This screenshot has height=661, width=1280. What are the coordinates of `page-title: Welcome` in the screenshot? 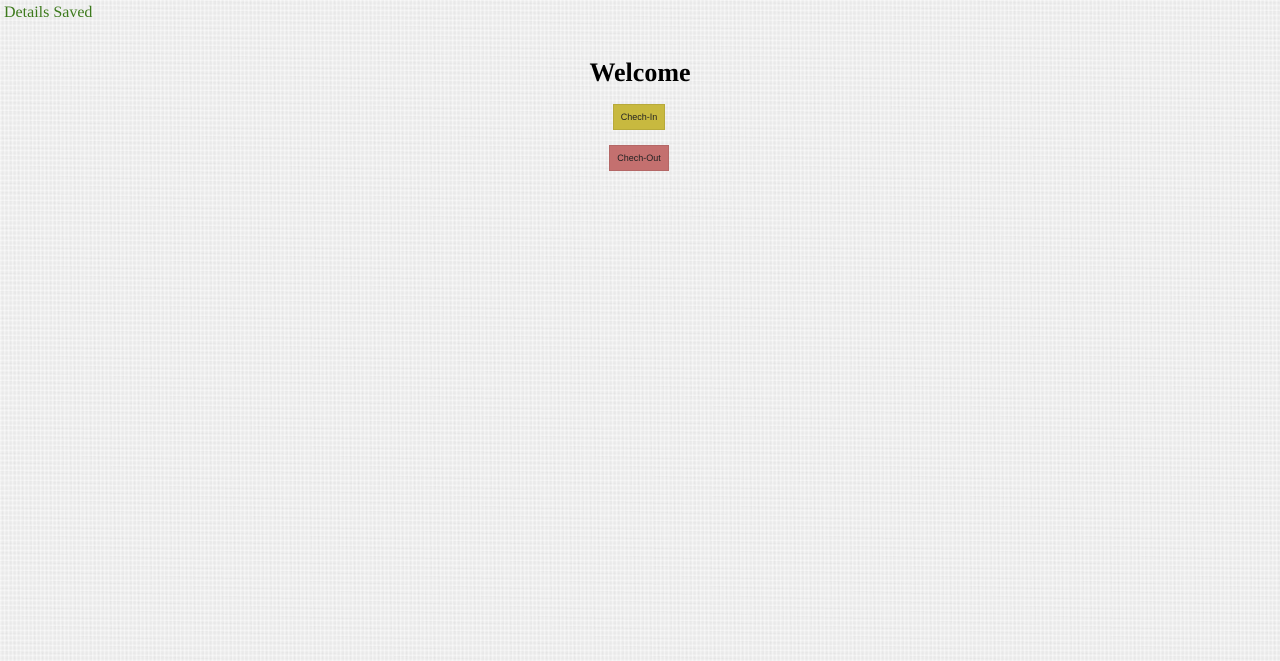 It's located at (640, 72).